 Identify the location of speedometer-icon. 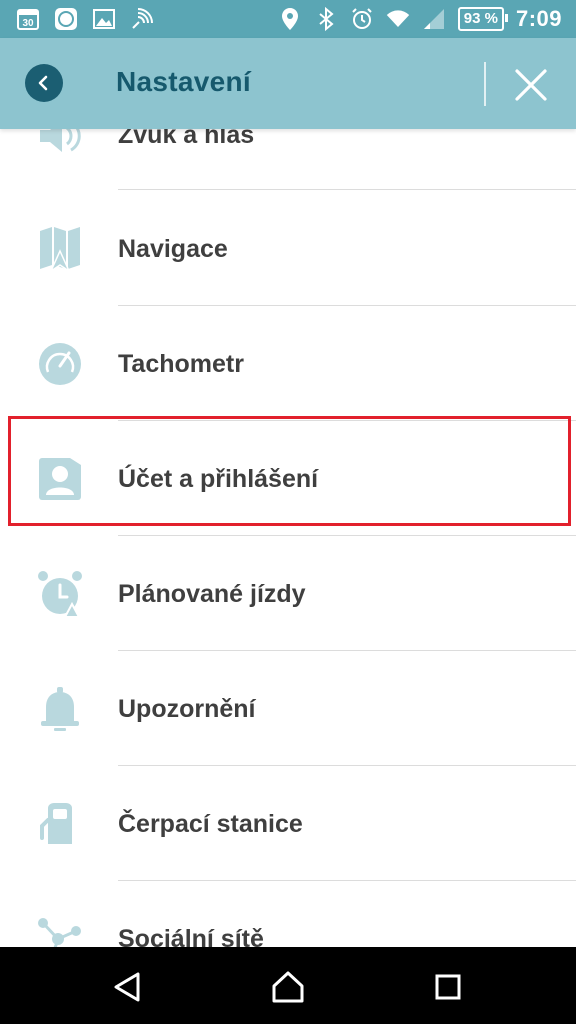
(60, 364).